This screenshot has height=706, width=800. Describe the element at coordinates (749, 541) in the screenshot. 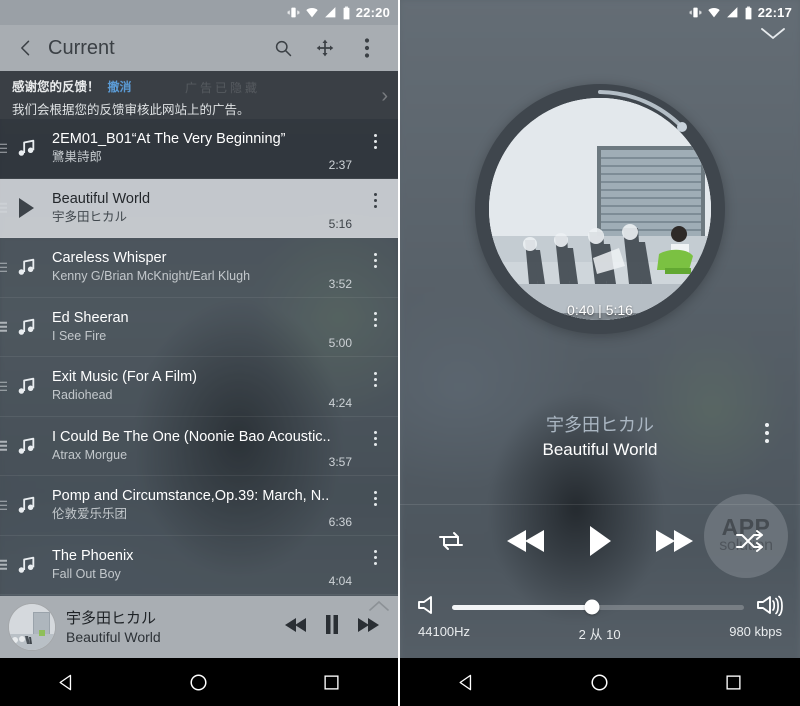

I see `shuffle-button` at that location.